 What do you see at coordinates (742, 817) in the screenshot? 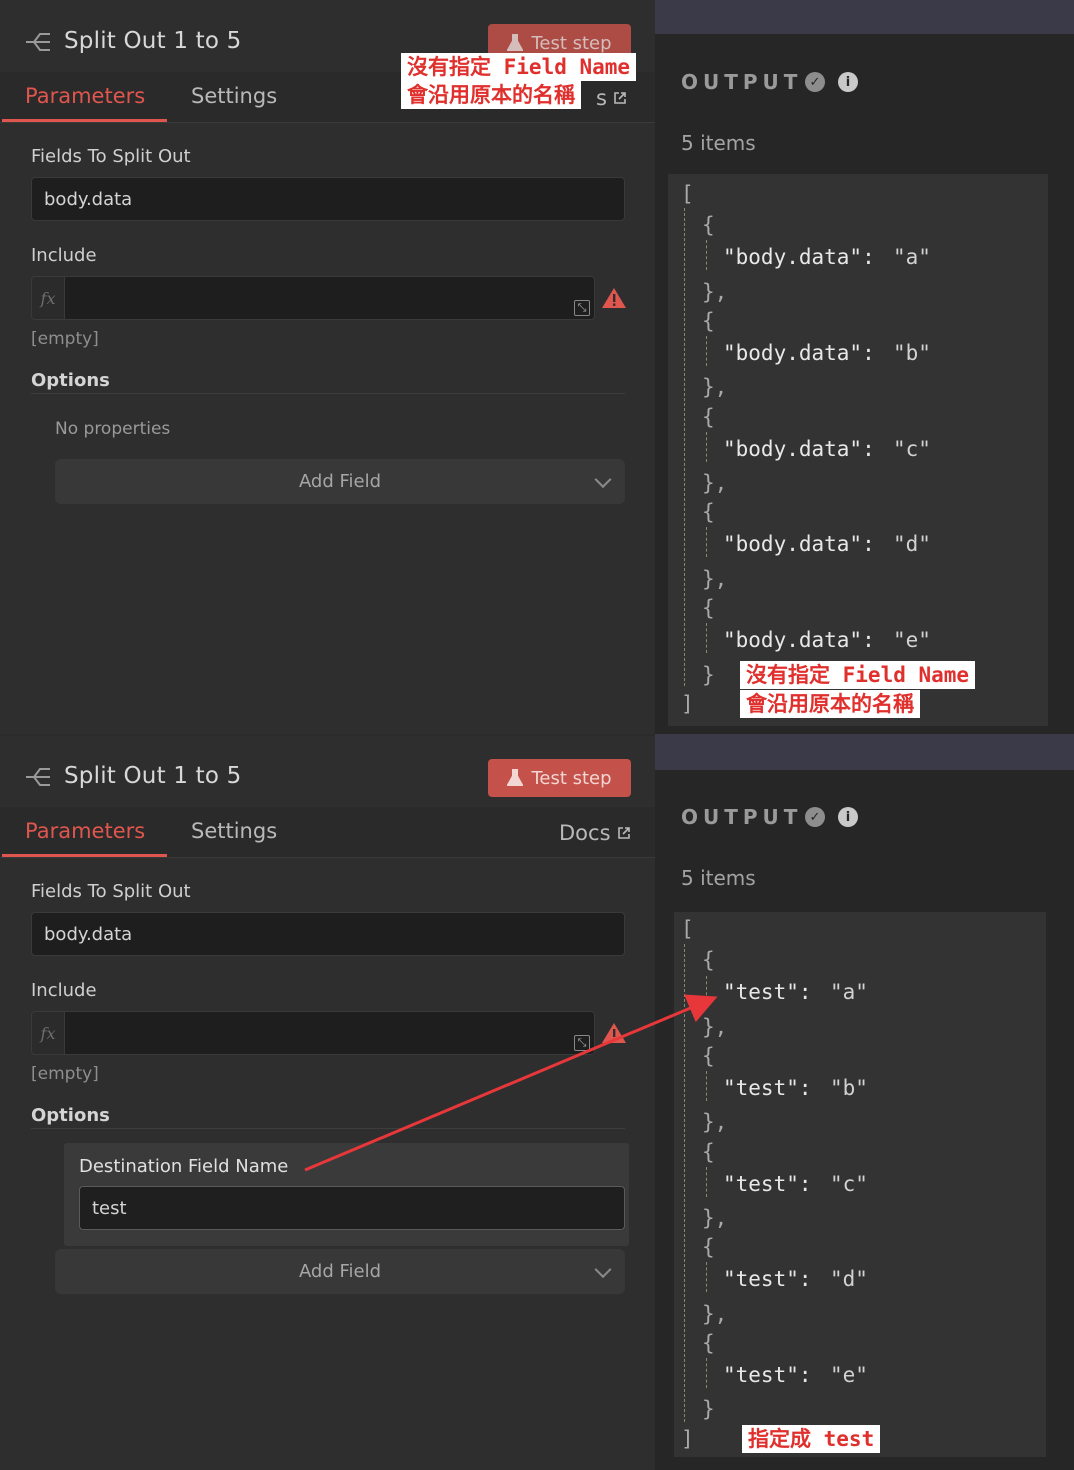
I see `output-title: OUTPUT` at bounding box center [742, 817].